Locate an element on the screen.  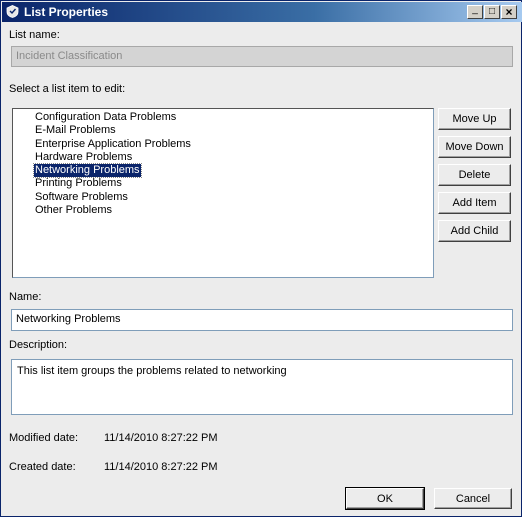
list-item-networking-problems: Networking Problems is located at coordinates (87, 170).